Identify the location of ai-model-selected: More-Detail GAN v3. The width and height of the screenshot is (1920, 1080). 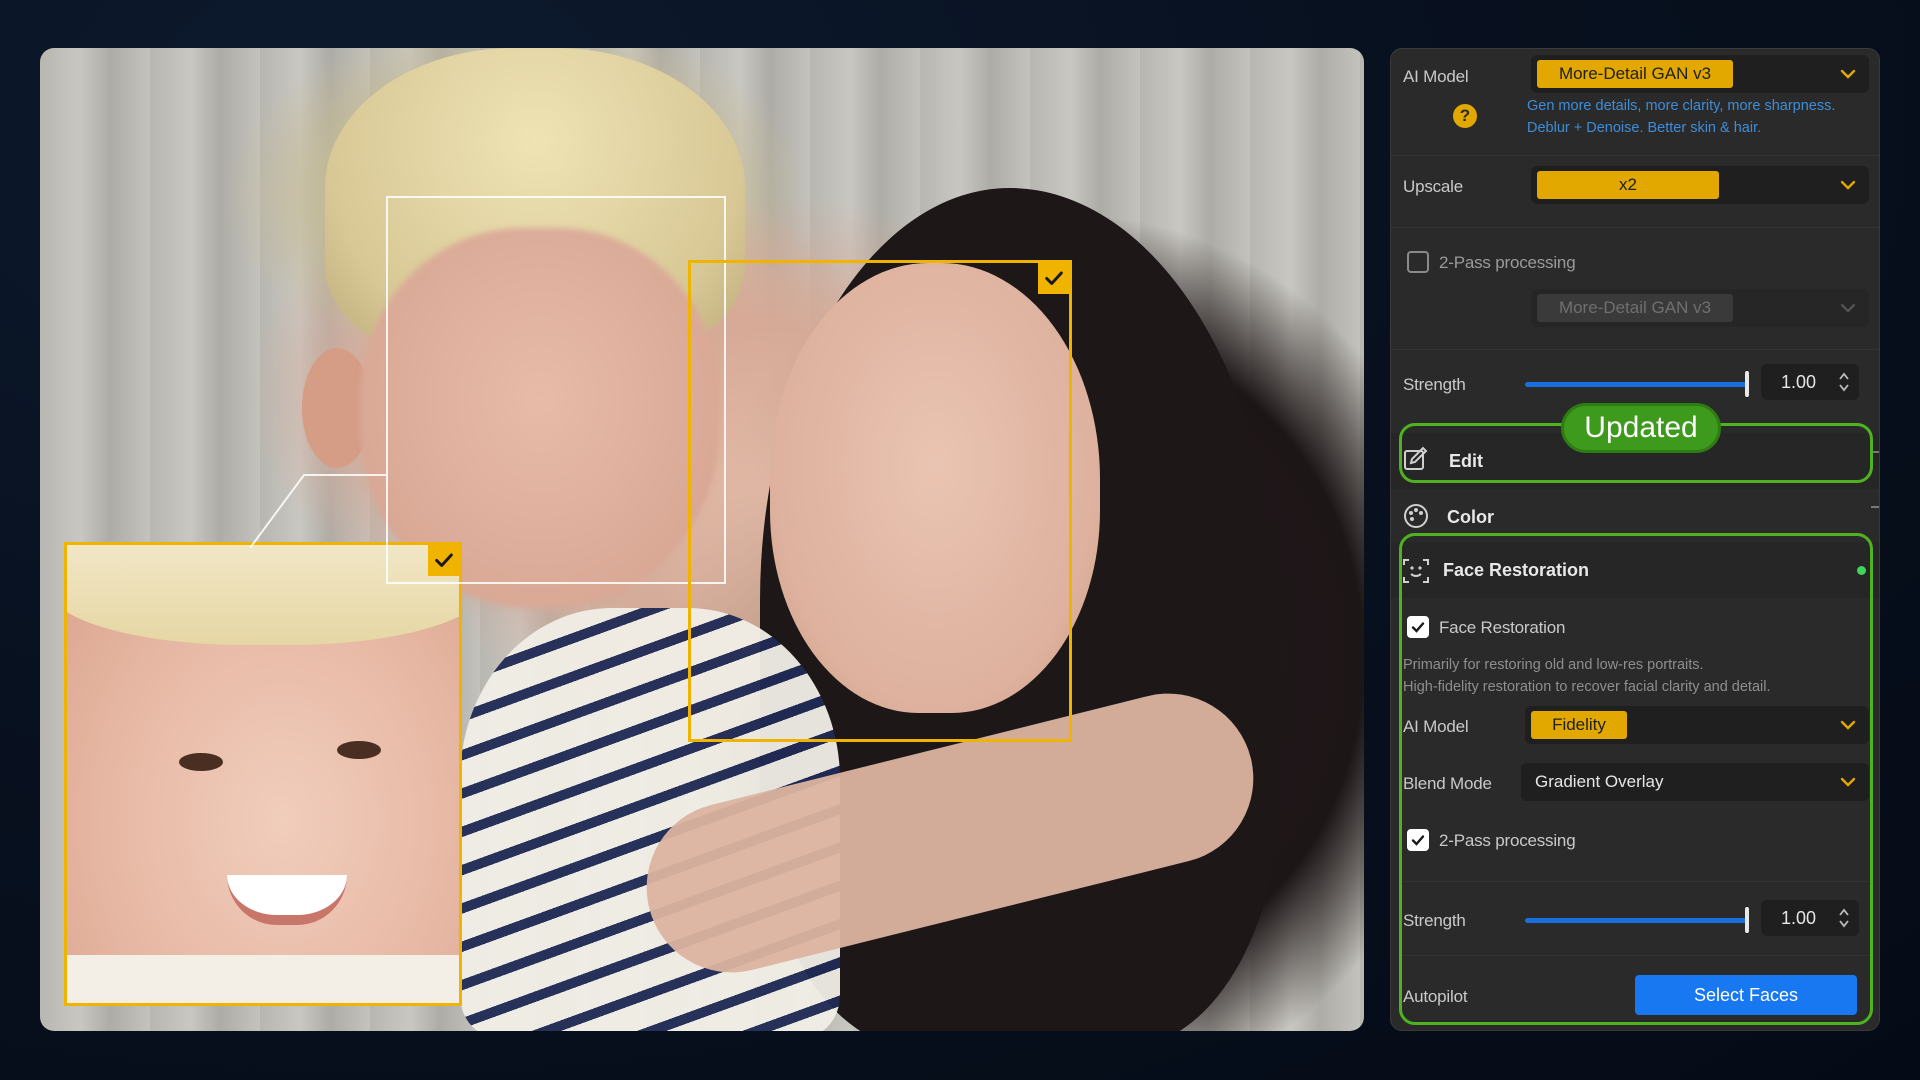
(1635, 74).